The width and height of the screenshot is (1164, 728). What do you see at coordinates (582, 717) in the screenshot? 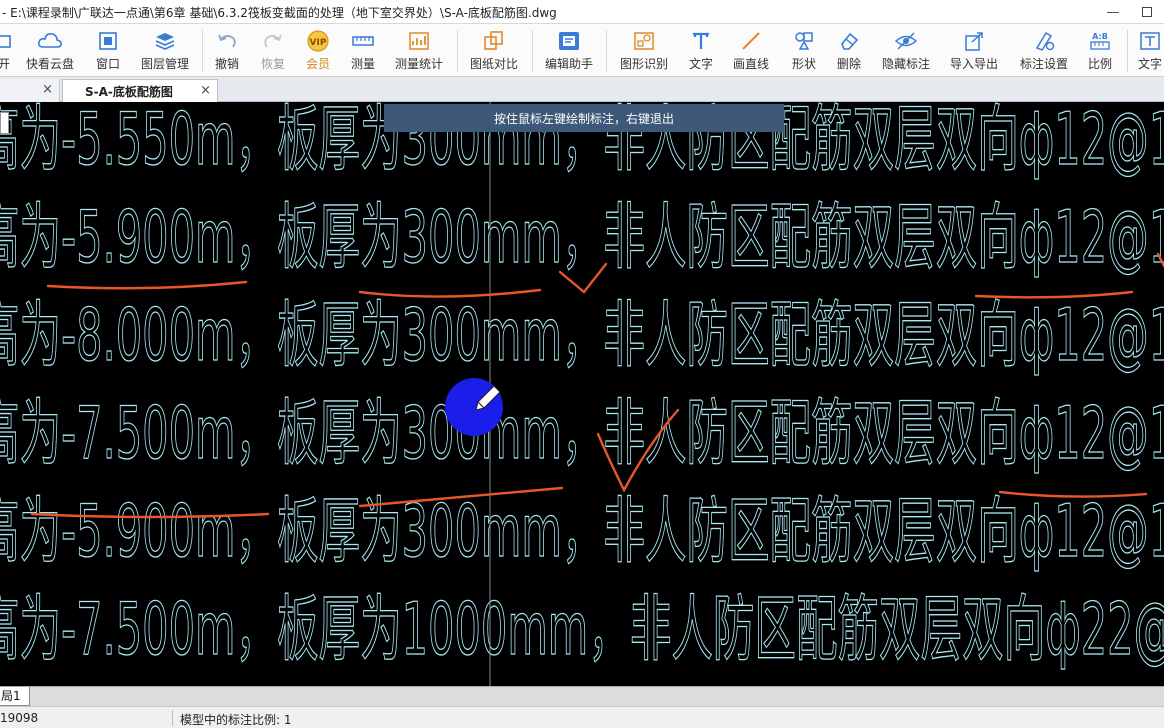
I see `status-bar: 19098 模型中的标注比例: 1` at bounding box center [582, 717].